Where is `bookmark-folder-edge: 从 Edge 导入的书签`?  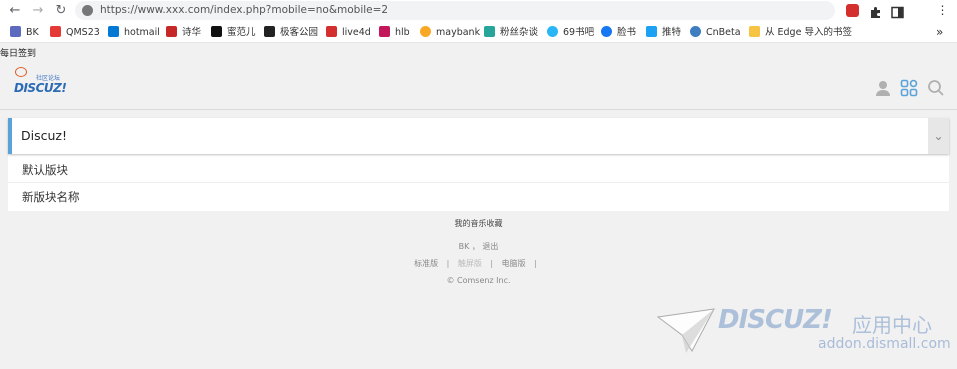
bookmark-folder-edge: 从 Edge 导入的书签 is located at coordinates (800, 32).